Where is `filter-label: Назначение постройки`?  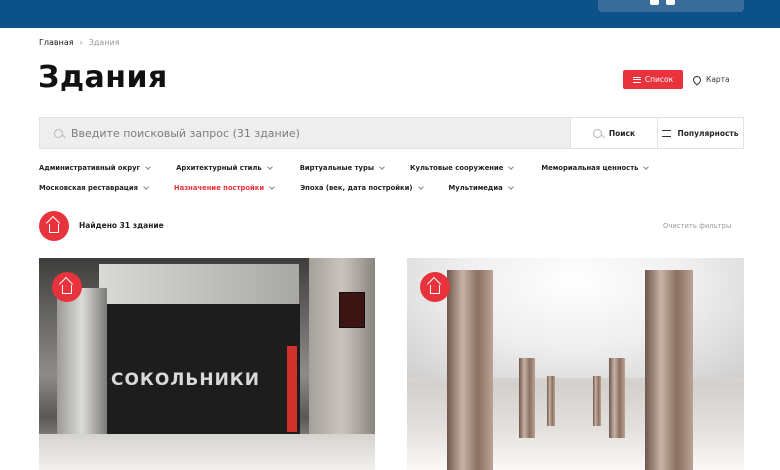 filter-label: Назначение постройки is located at coordinates (219, 188).